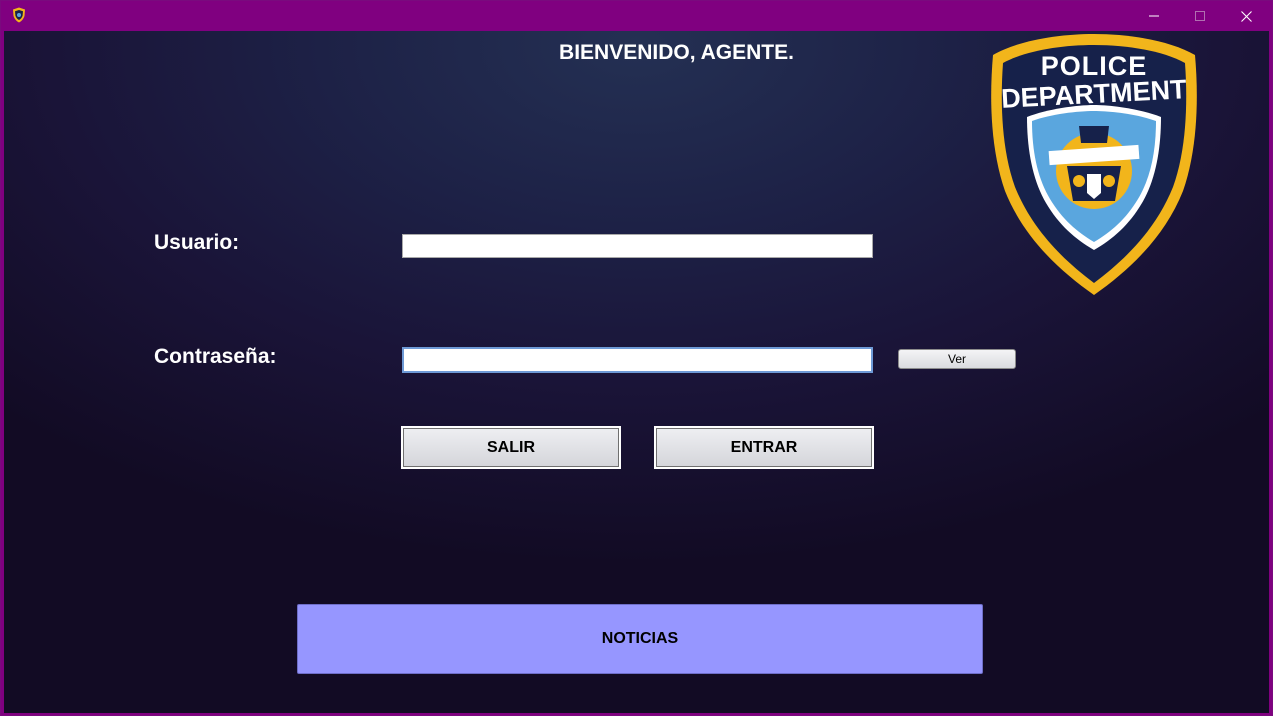 Image resolution: width=1273 pixels, height=716 pixels. I want to click on maximize-icon, so click(1200, 16).